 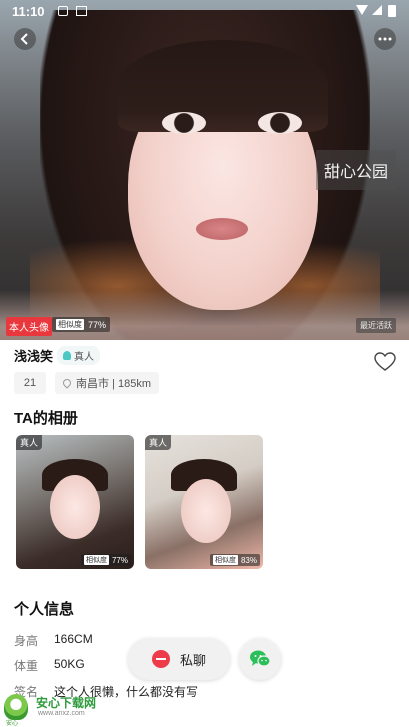 What do you see at coordinates (184, 123) in the screenshot?
I see `hero-eye-left` at bounding box center [184, 123].